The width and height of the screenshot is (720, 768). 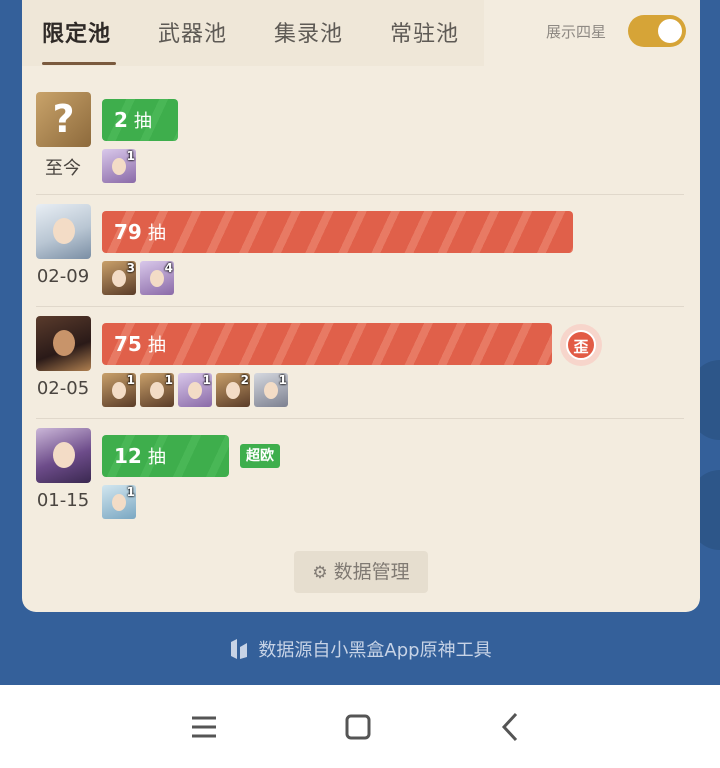 I want to click on banner-row: 02-05 75 抽 歪 1 1 1 2 1, so click(x=361, y=371).